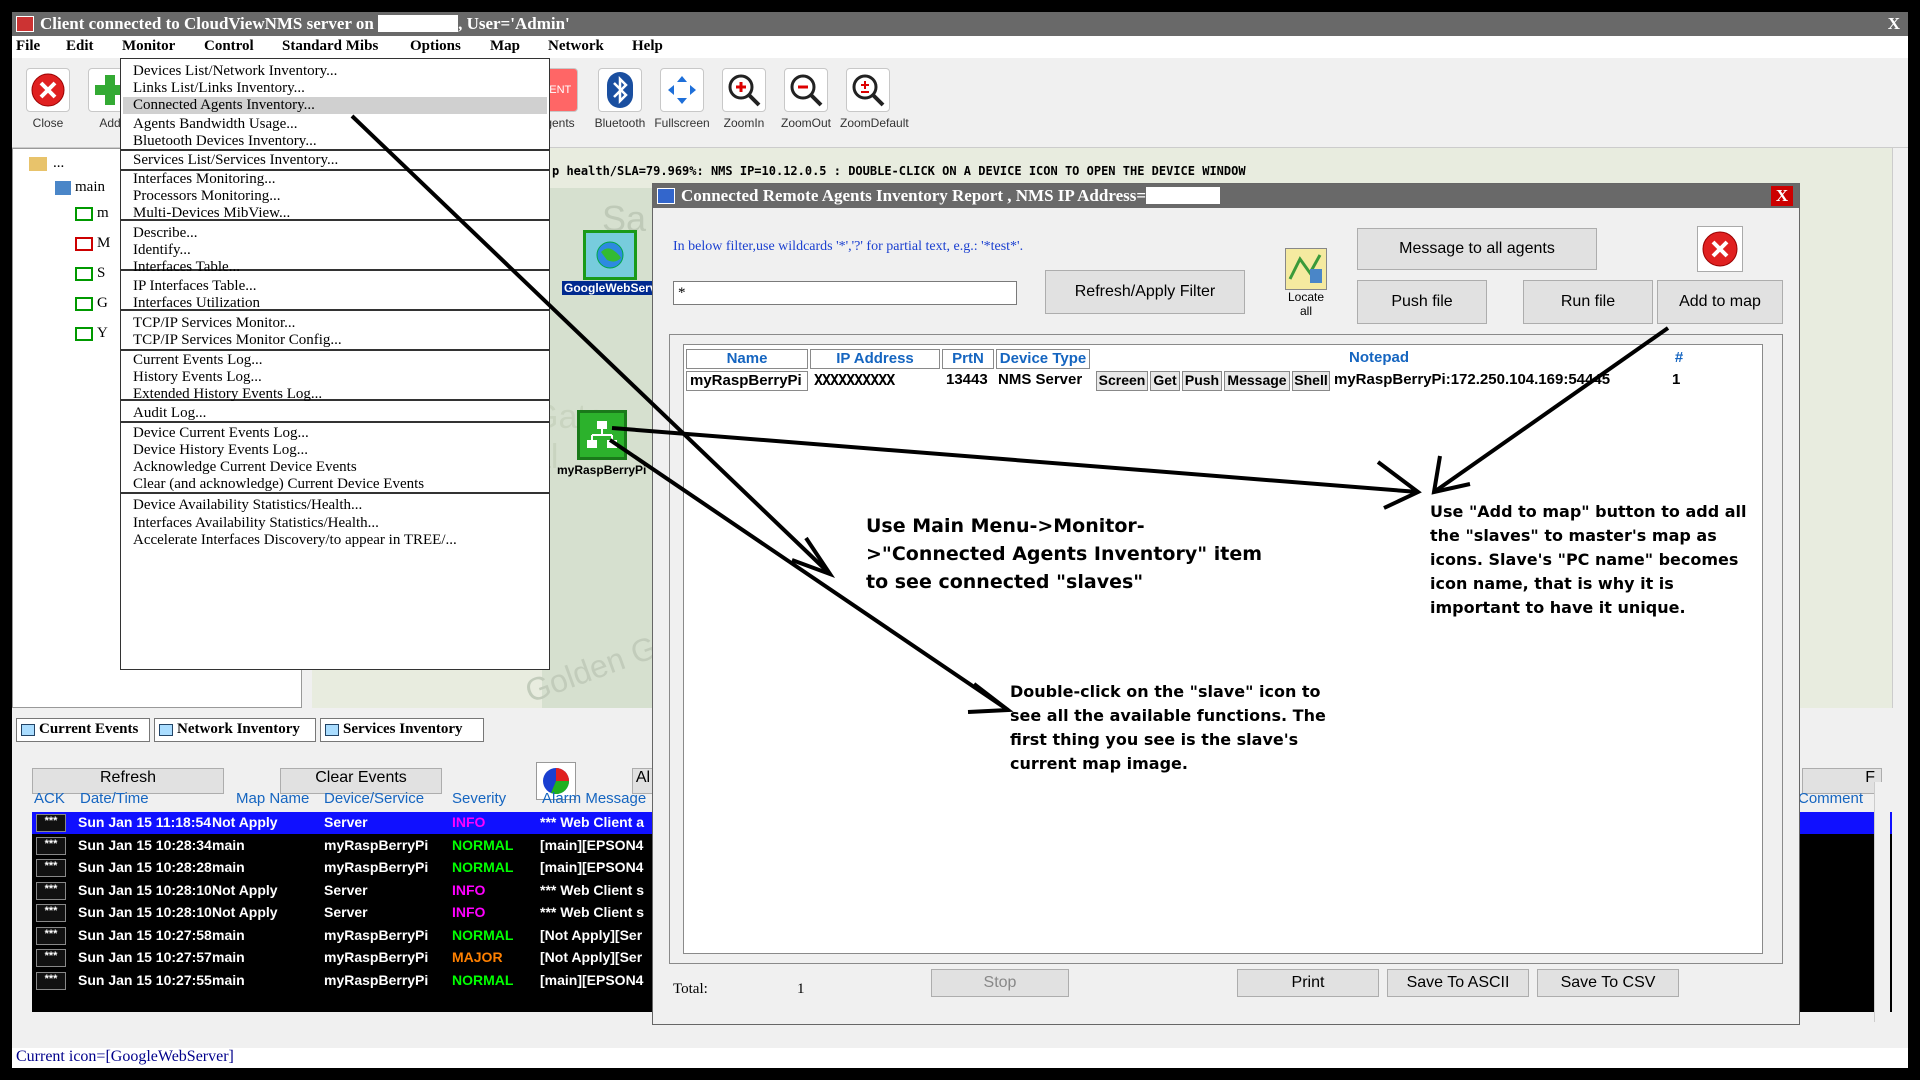  Describe the element at coordinates (1551, 410) in the screenshot. I see `arrow-addmap-button` at that location.